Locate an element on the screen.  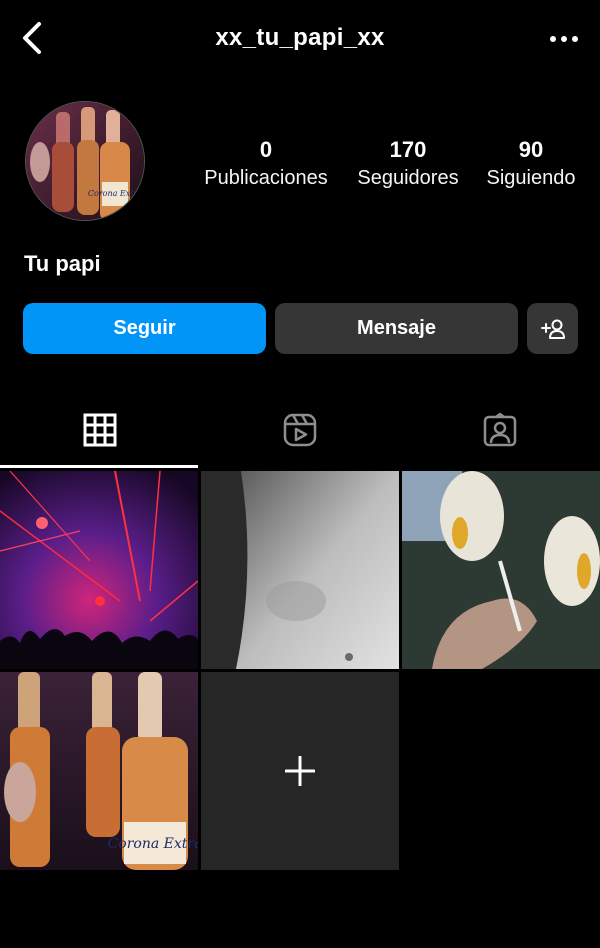
tab-posts is located at coordinates (100, 430).